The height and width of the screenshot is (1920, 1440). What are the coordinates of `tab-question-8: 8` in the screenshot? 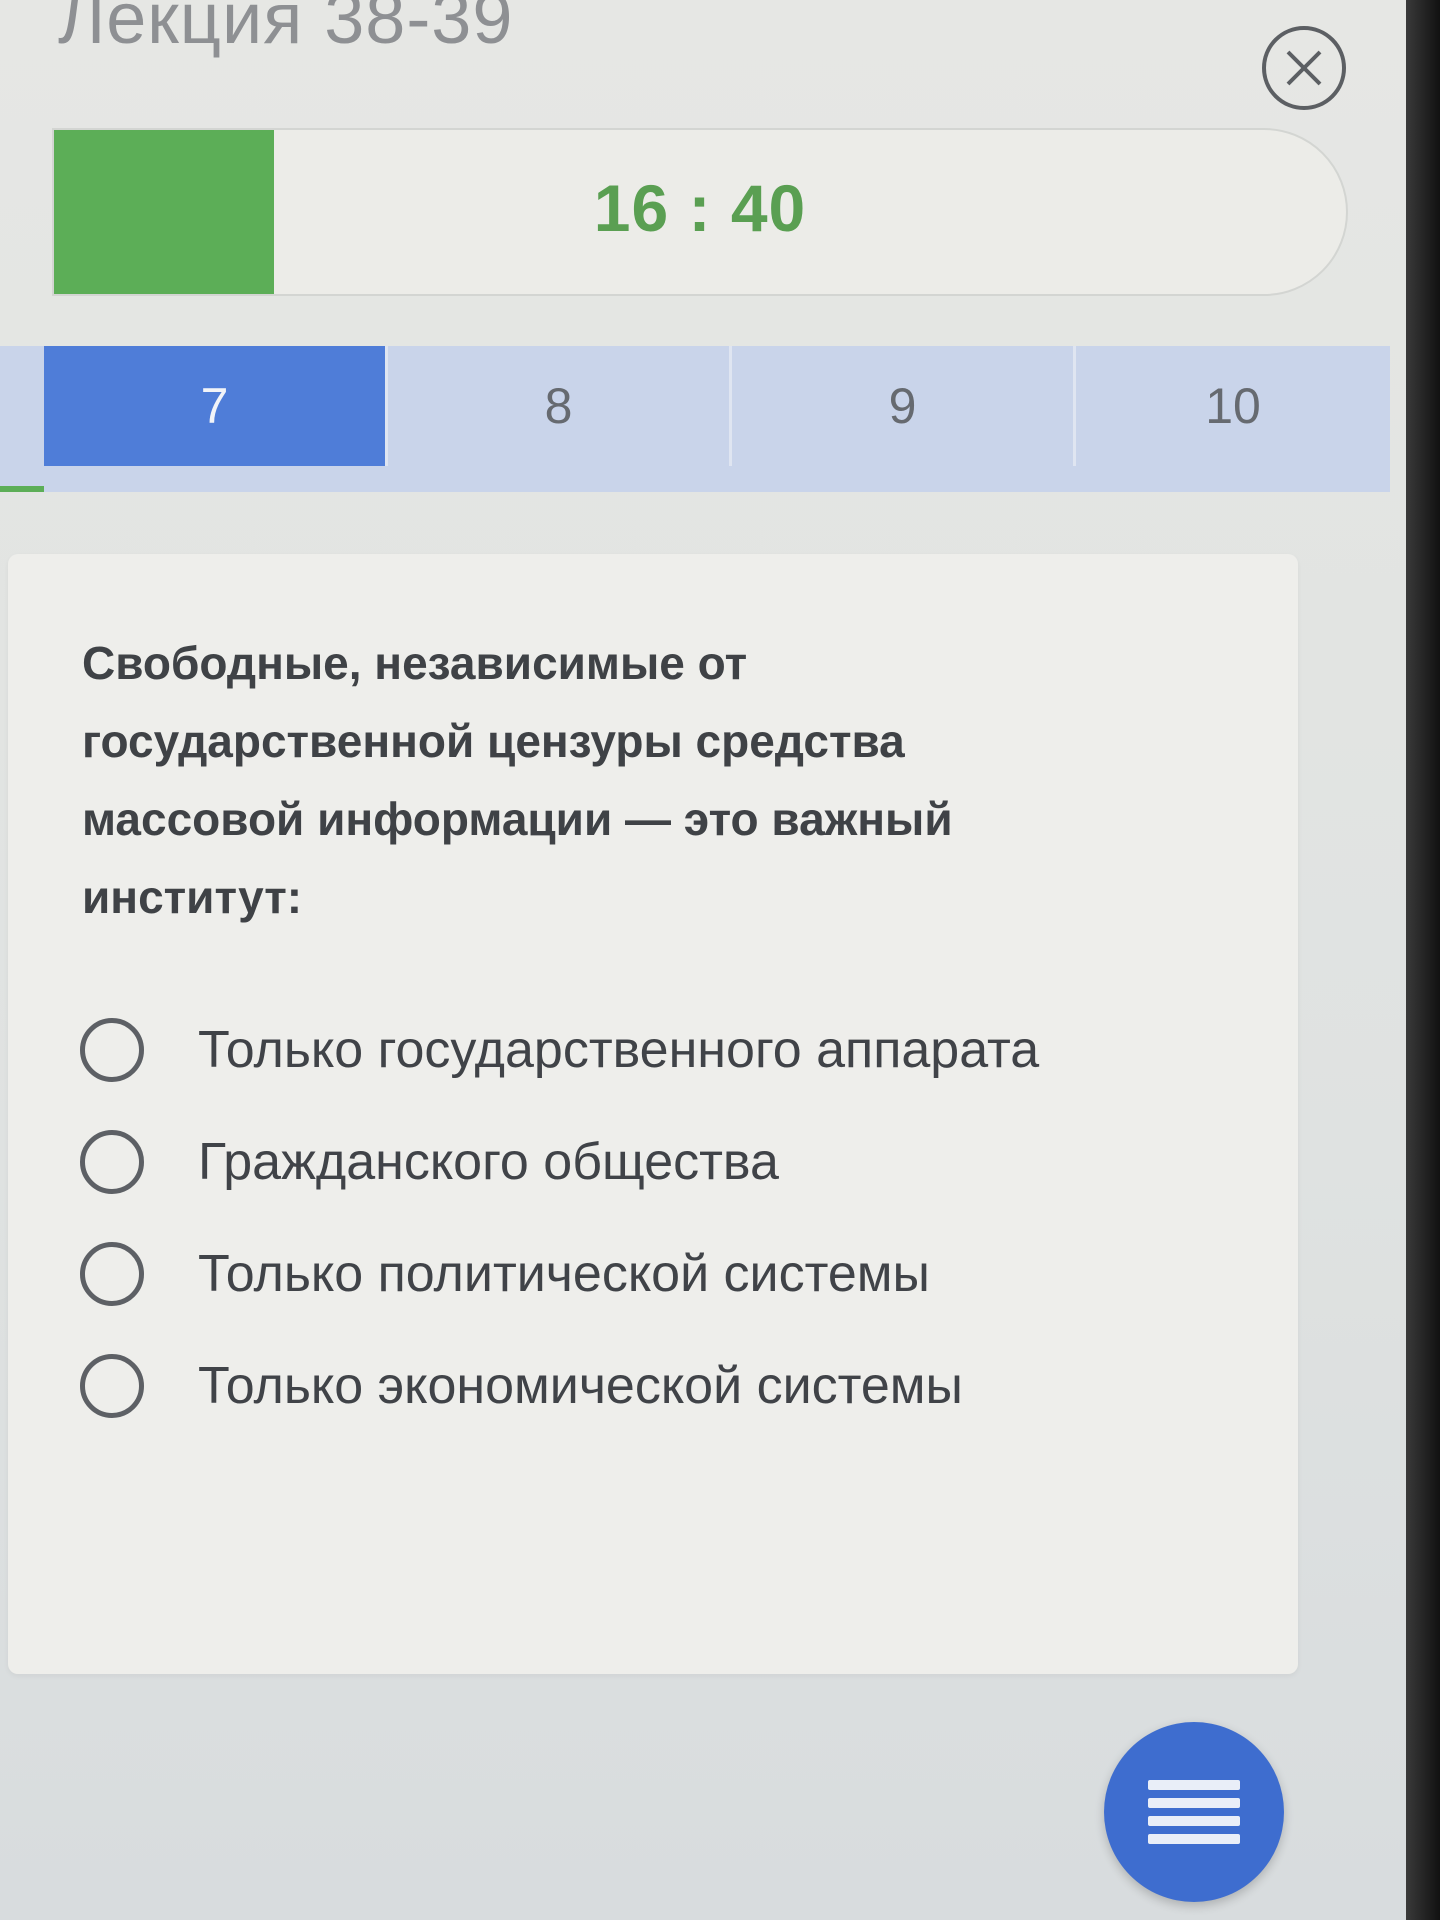 It's located at (560, 406).